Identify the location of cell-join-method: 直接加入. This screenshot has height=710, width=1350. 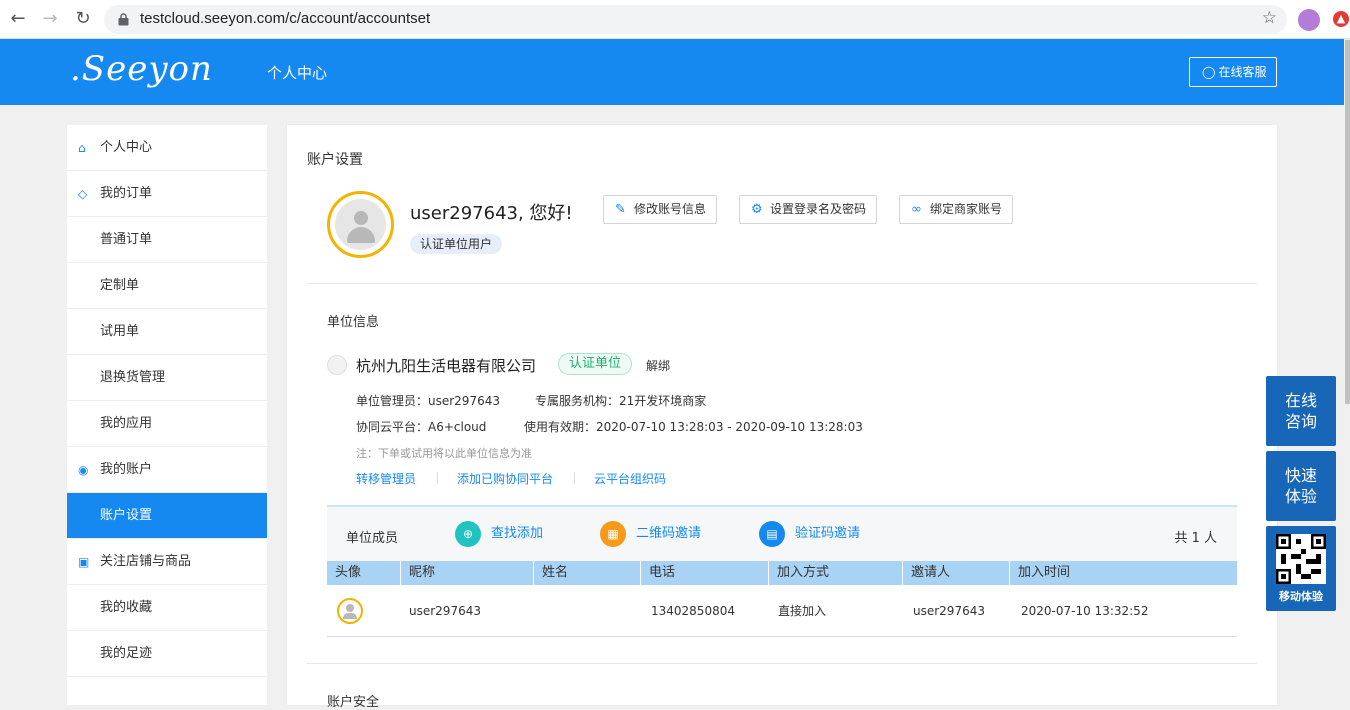
(802, 611).